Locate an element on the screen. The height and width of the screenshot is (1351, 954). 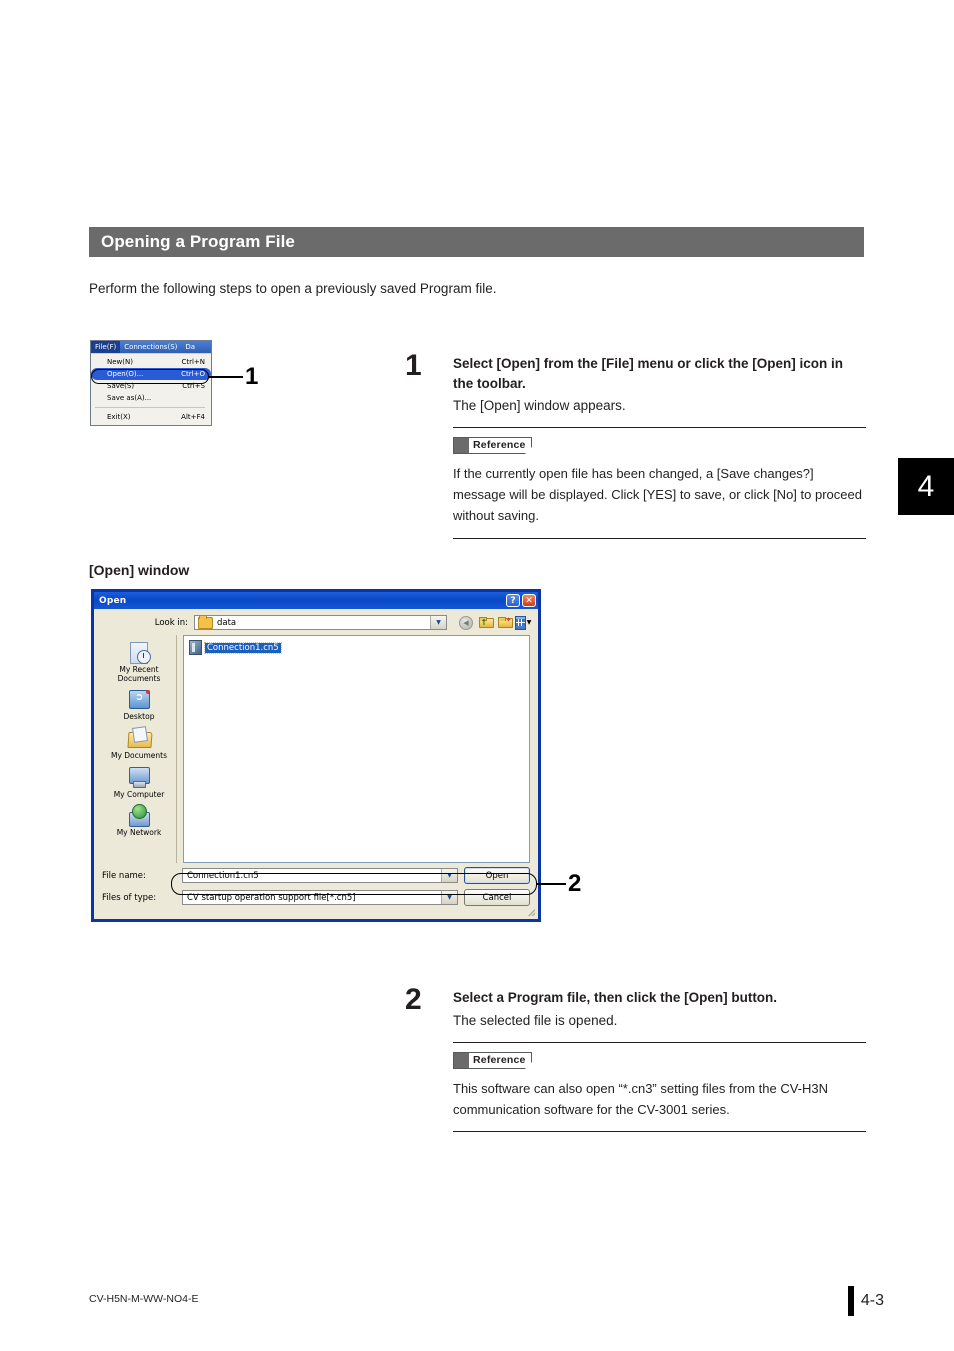
step-2-divider-bottom is located at coordinates (659, 1131).